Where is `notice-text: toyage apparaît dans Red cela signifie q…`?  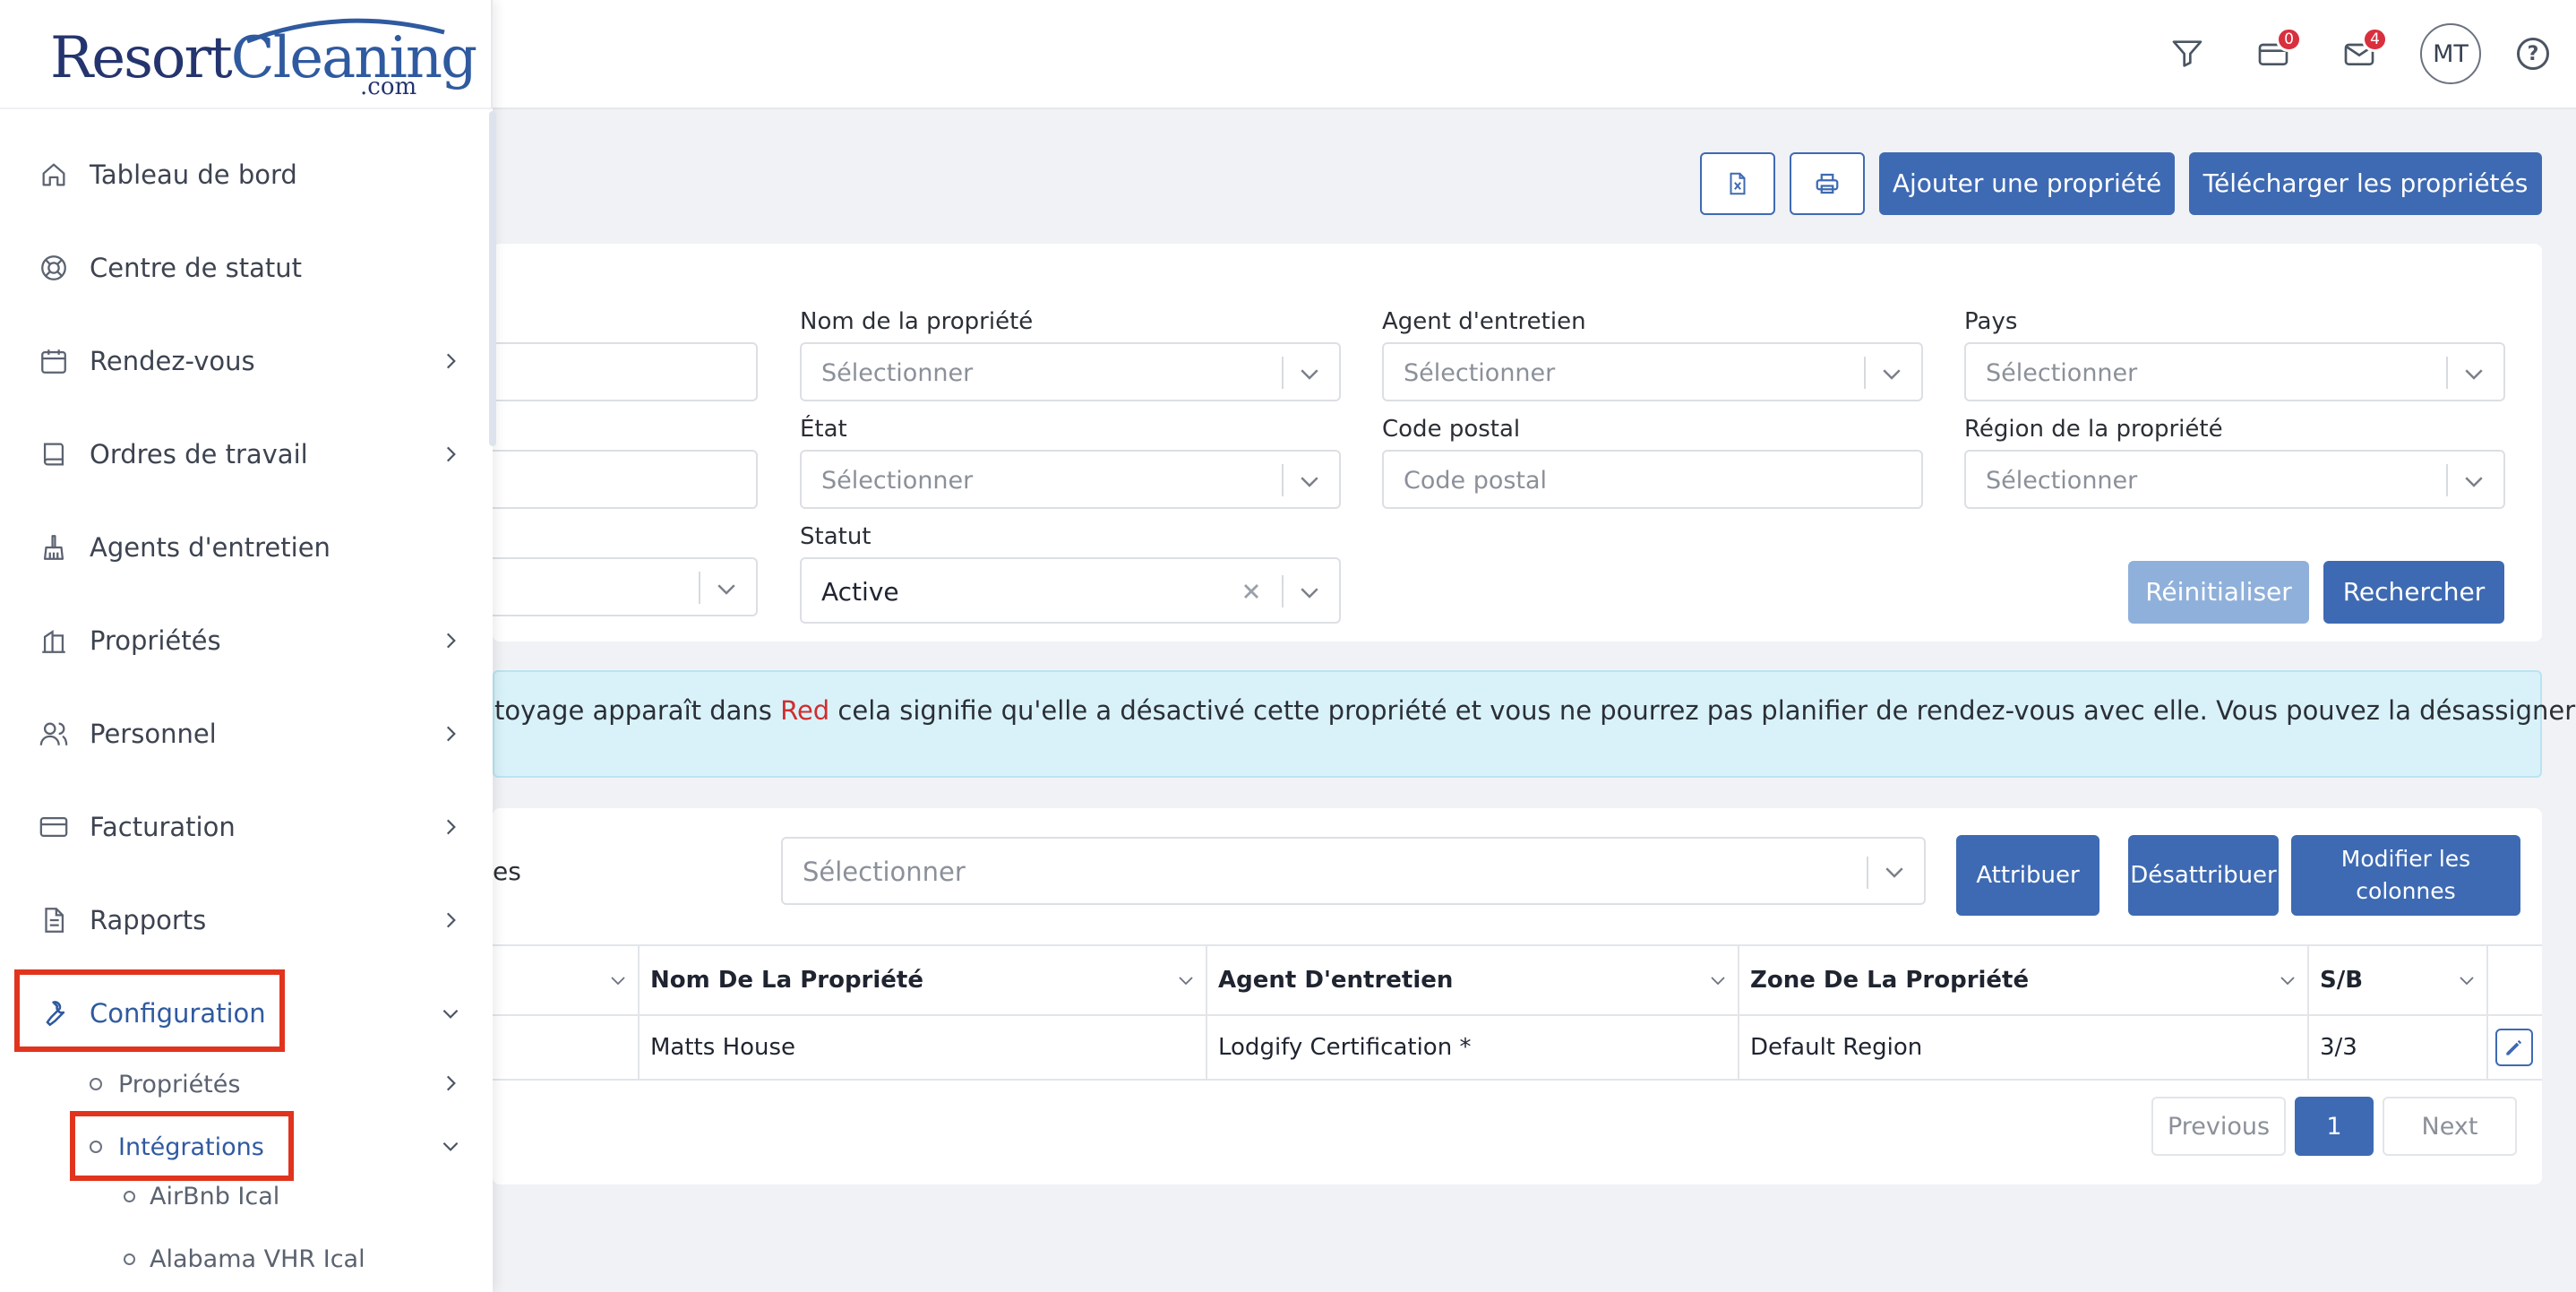
notice-text: toyage apparaît dans Red cela signifie q… is located at coordinates (1535, 711).